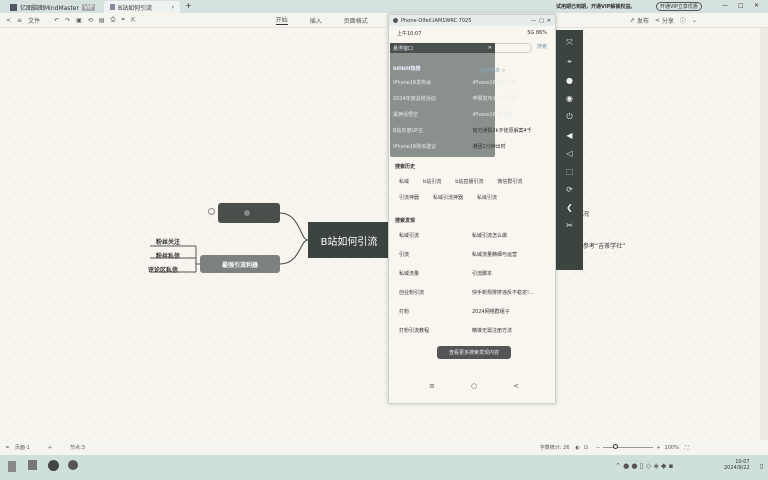 The width and height of the screenshot is (768, 480). Describe the element at coordinates (435, 254) in the screenshot. I see `discover-item: 引流` at that location.